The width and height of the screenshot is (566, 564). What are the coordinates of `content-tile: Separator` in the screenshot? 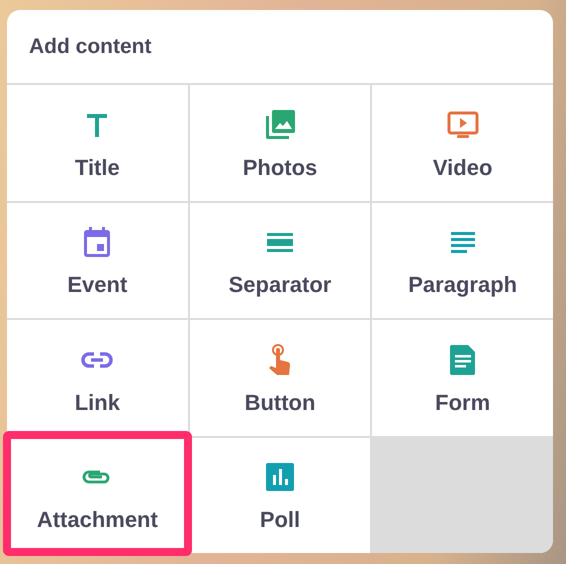 It's located at (280, 260).